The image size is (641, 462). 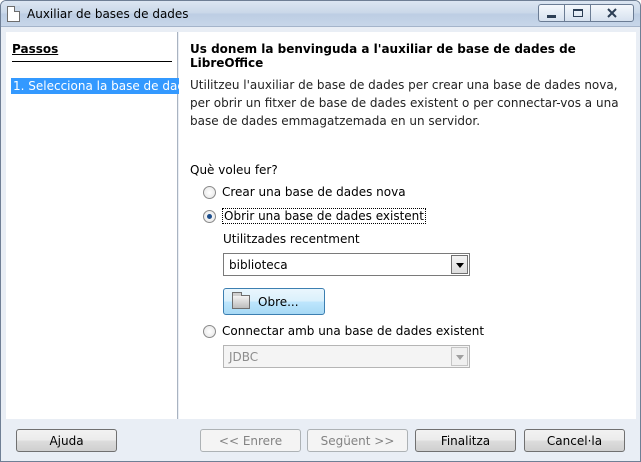 I want to click on maximize-icon, so click(x=577, y=13).